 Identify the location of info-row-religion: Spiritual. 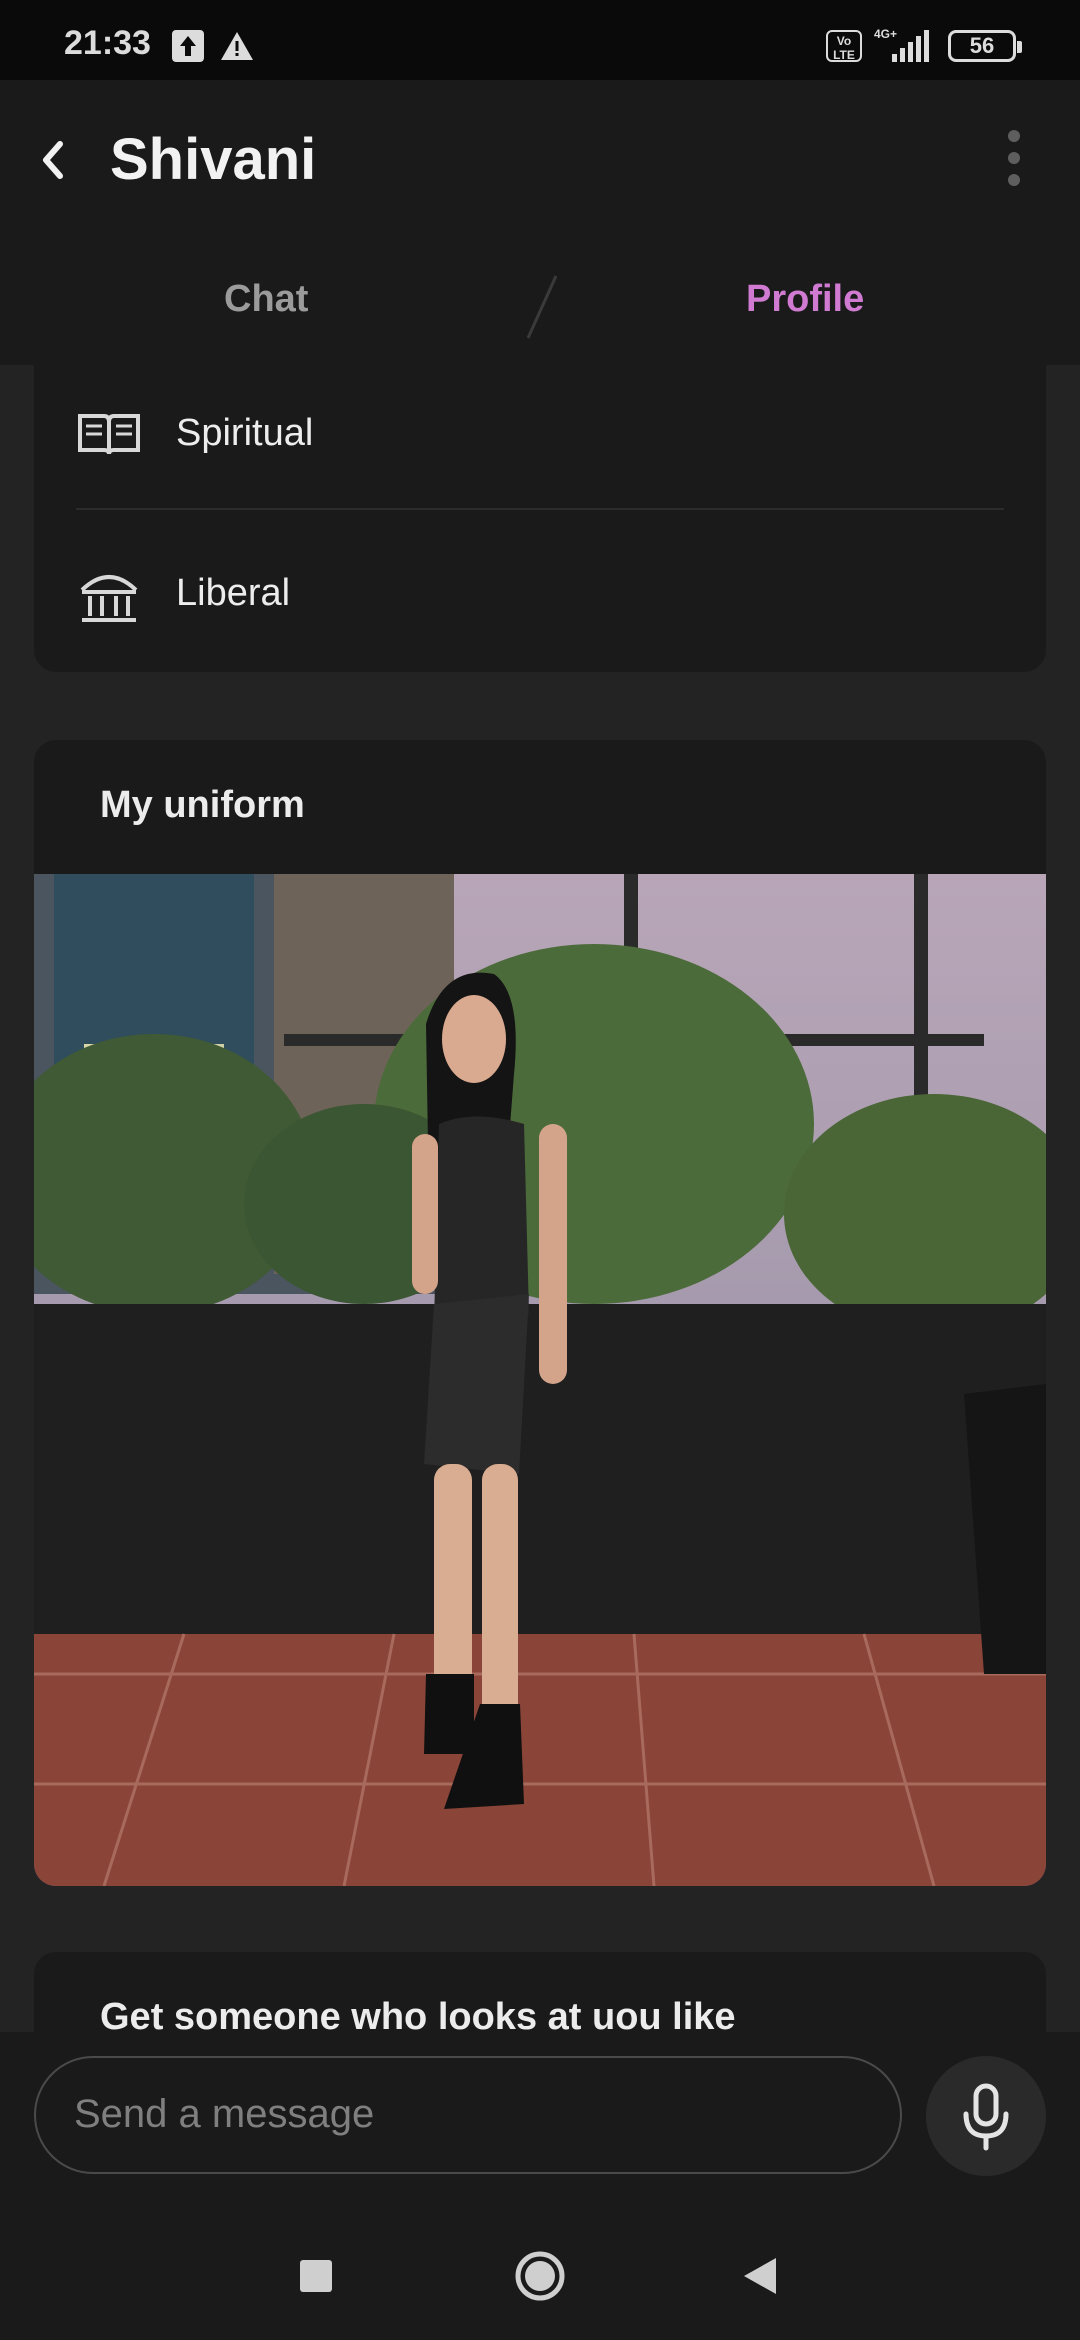
(541, 434).